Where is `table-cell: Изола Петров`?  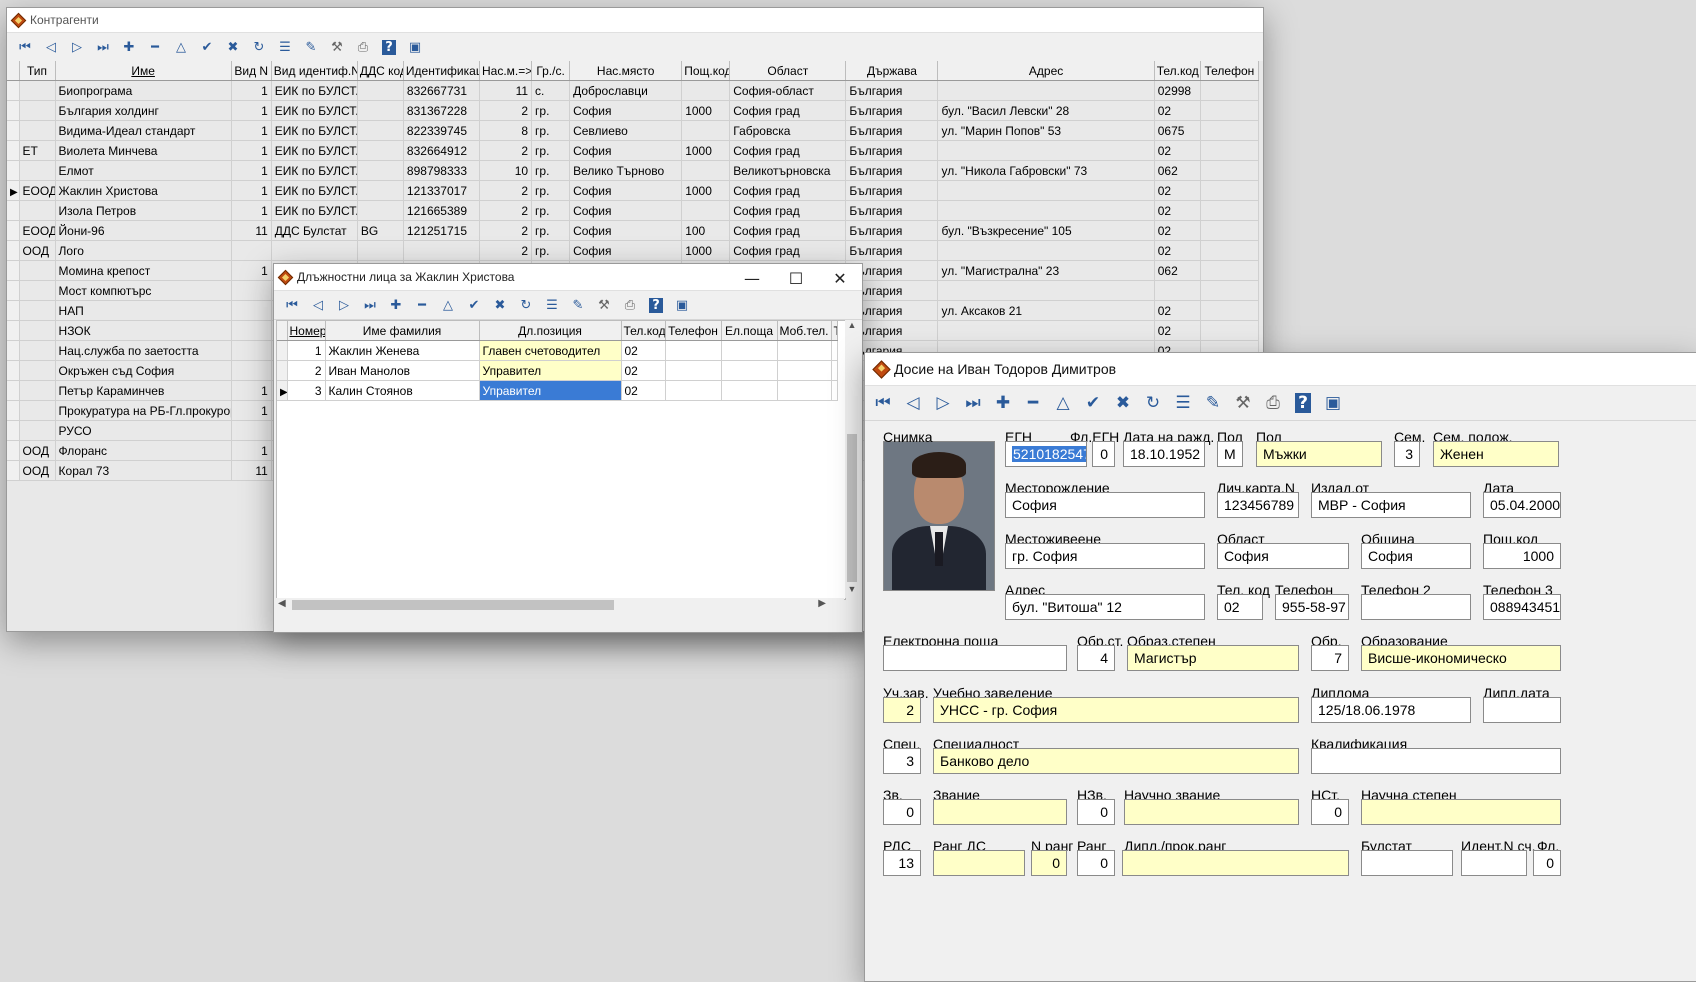
table-cell: Изола Петров is located at coordinates (143, 210).